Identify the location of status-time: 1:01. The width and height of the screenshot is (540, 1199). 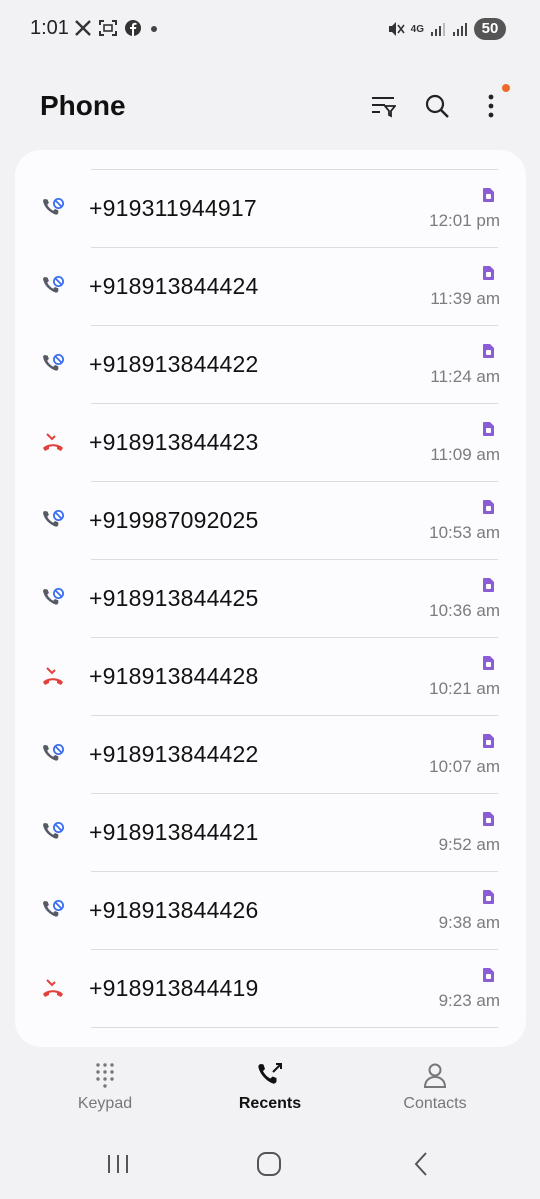
(49, 28).